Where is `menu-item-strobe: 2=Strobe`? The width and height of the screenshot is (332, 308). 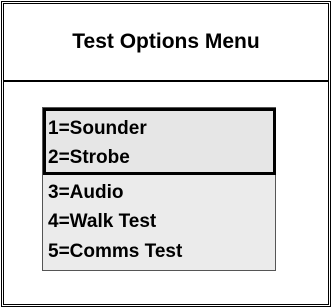 menu-item-strobe: 2=Strobe is located at coordinates (89, 158).